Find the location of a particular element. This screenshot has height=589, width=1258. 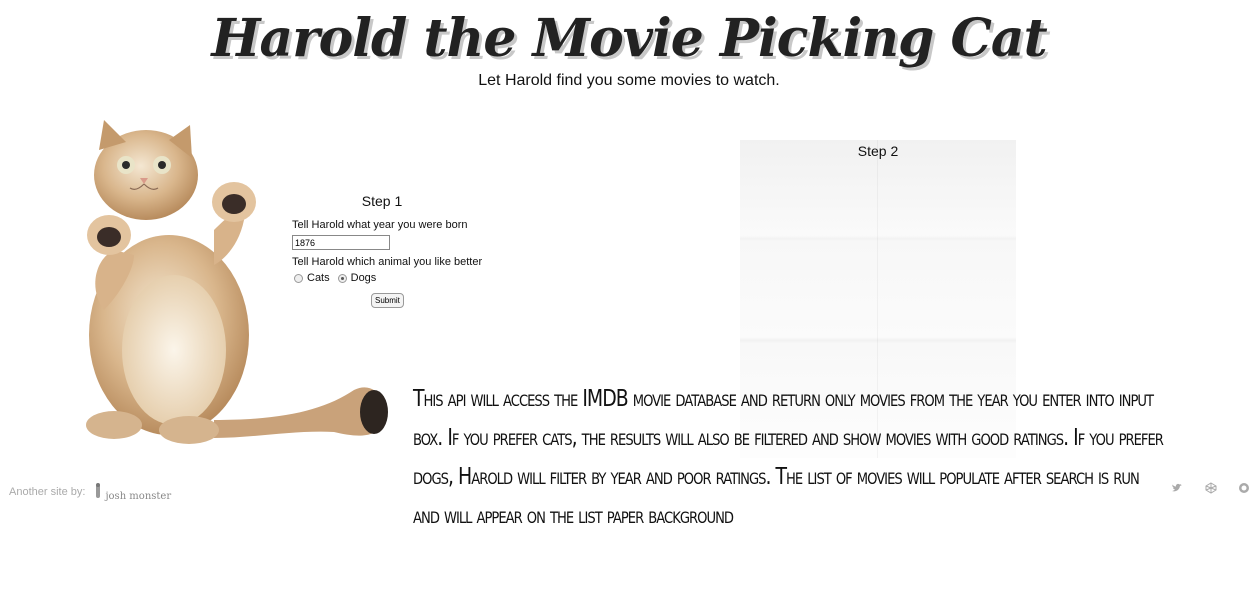

credit-label: Another site by: is located at coordinates (47, 492).